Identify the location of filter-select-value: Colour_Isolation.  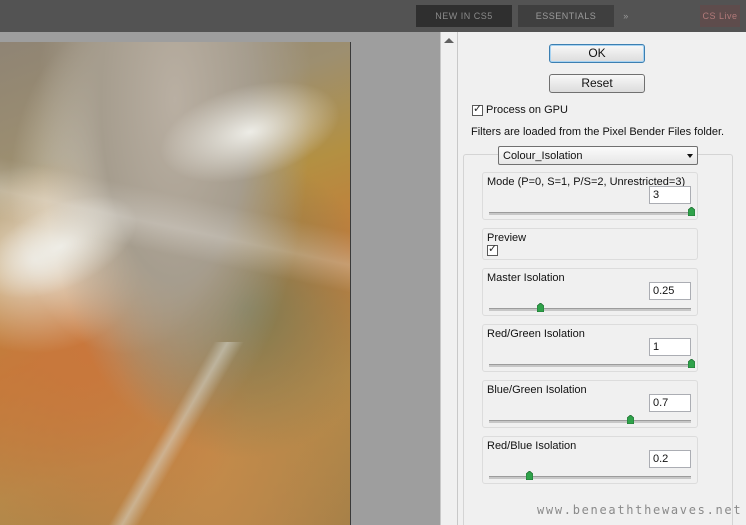
(543, 156).